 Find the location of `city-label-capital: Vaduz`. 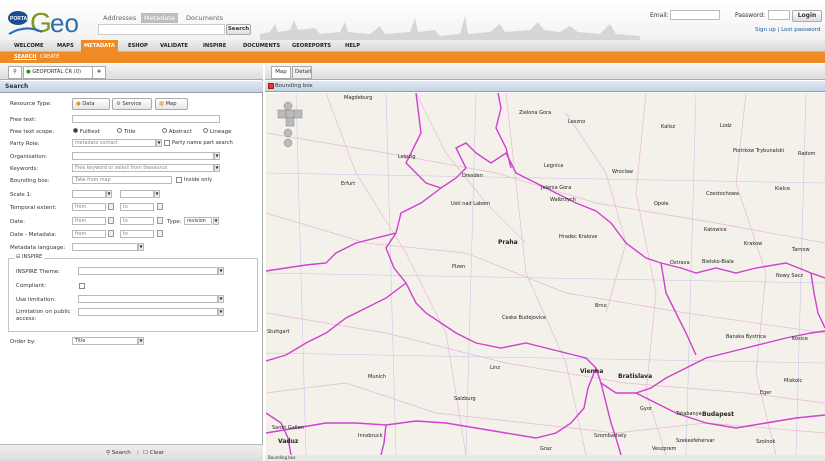

city-label-capital: Vaduz is located at coordinates (288, 441).